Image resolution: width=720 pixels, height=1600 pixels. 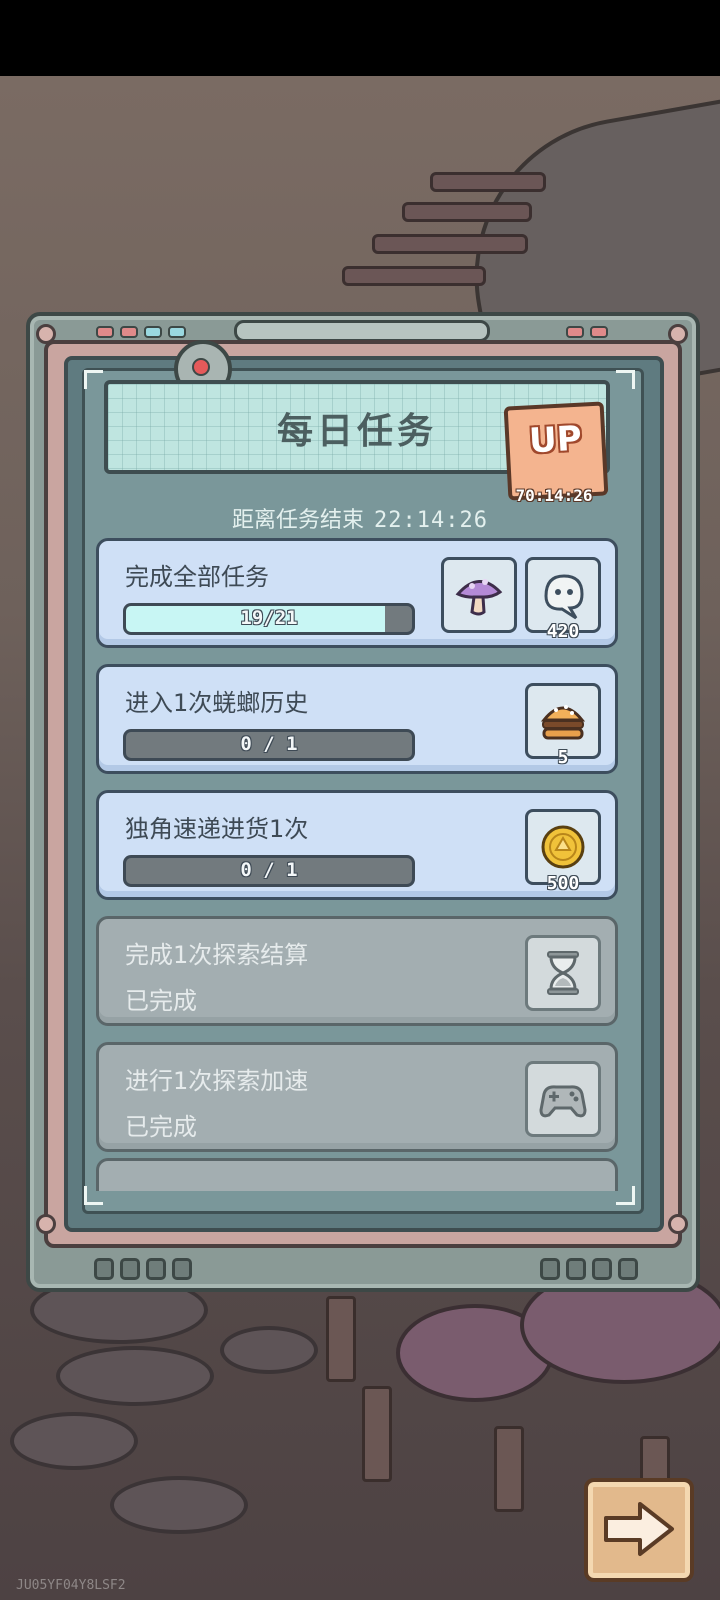 I want to click on task-card: 进入1次蜣螂历史 0 / 1 5, so click(x=357, y=719).